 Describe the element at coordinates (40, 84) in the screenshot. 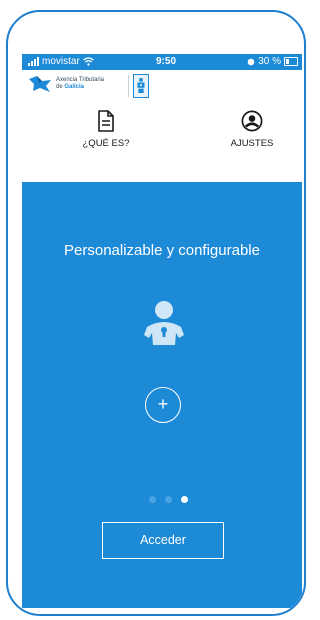

I see `atriga-logo-icon` at that location.